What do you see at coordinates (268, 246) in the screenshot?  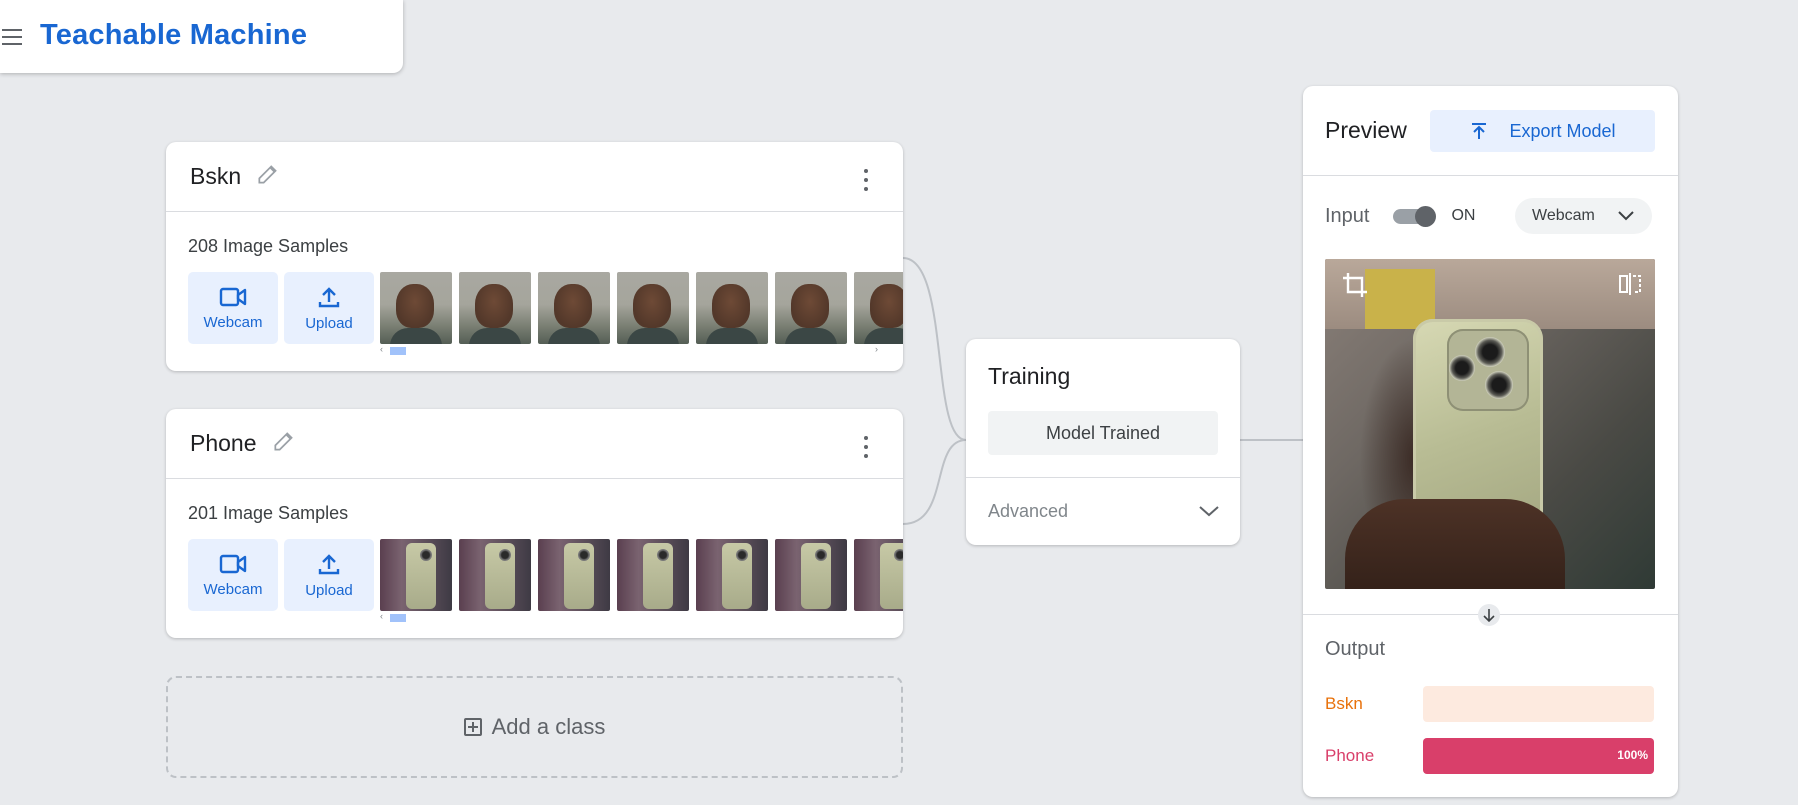 I see `sample-count: 208 Image Samples` at bounding box center [268, 246].